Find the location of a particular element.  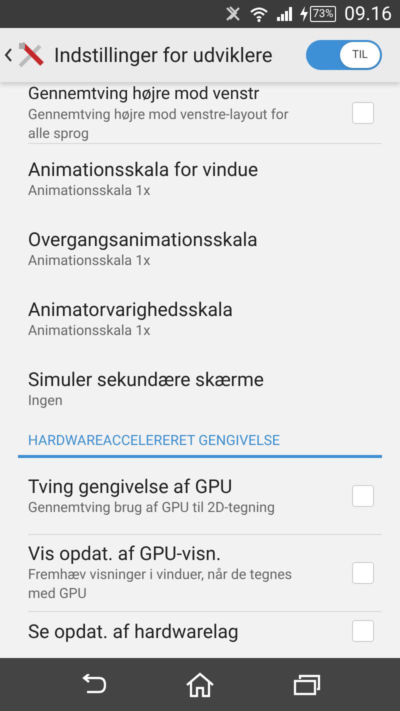

battery-level: 73% is located at coordinates (323, 14).